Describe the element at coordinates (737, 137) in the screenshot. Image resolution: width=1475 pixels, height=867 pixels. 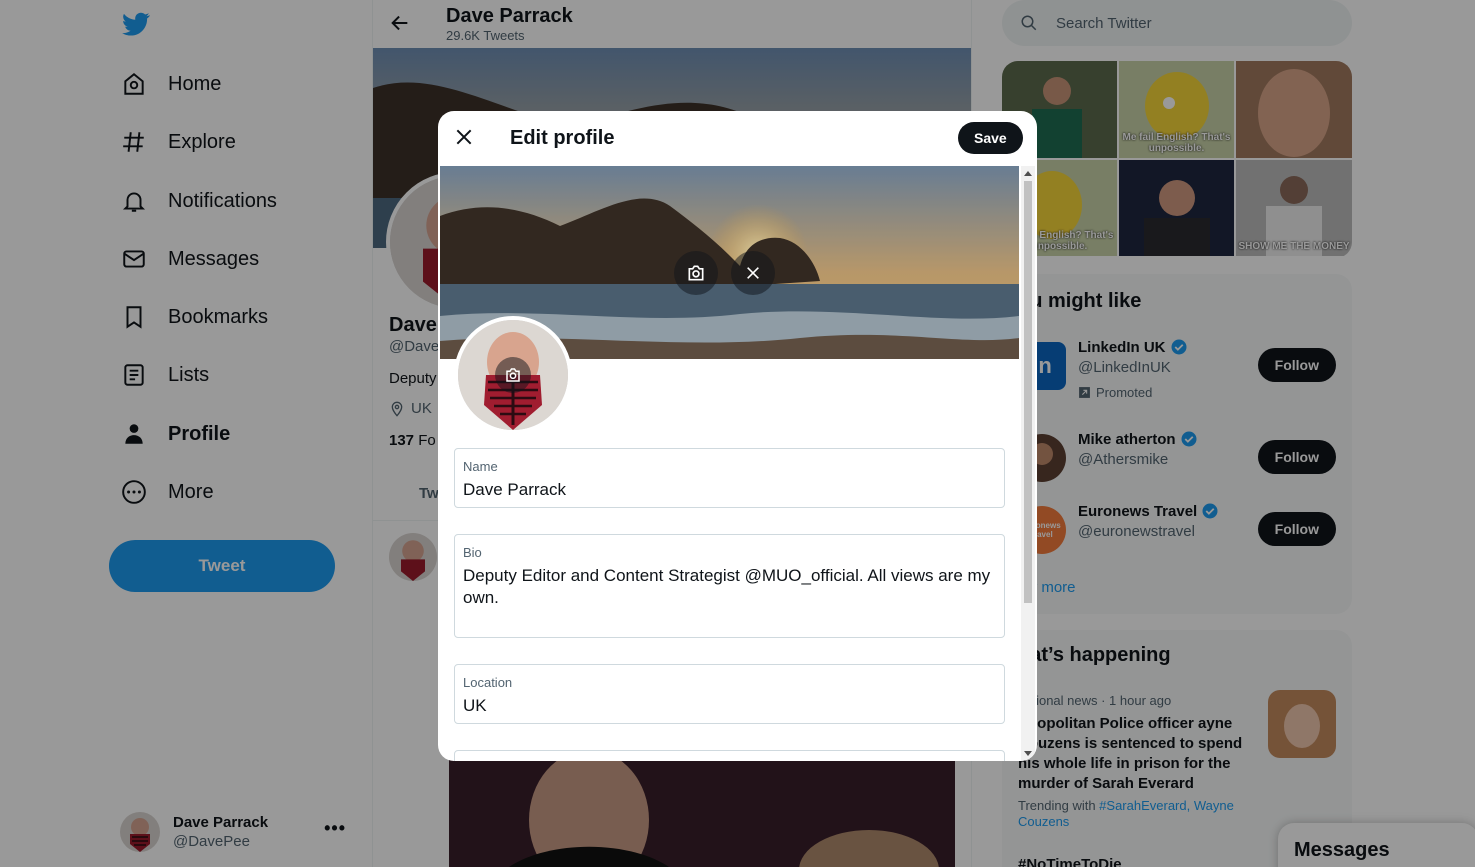
I see `dialog-header: Edit profile Save` at that location.